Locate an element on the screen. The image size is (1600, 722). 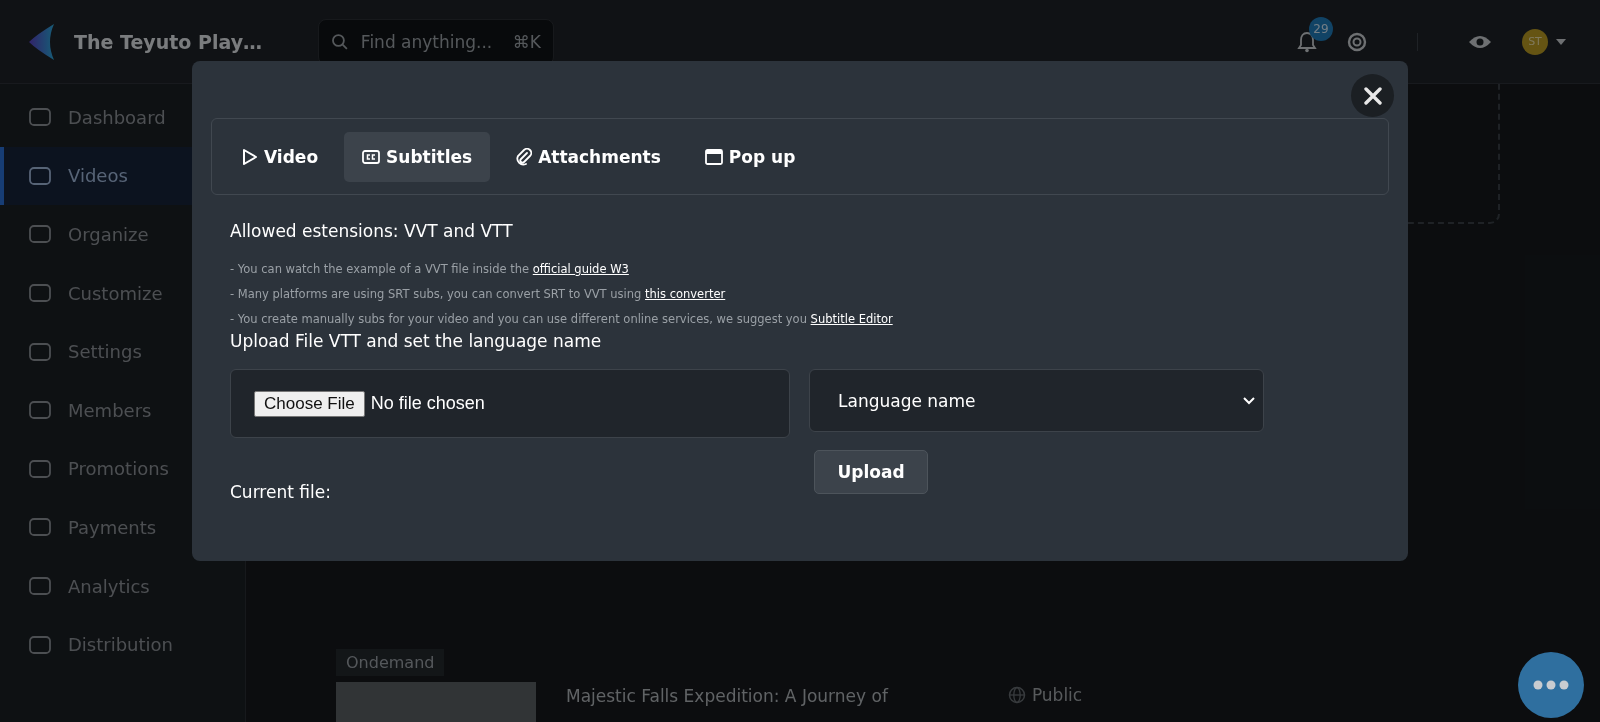
language-select: Language name is located at coordinates (1036, 400).